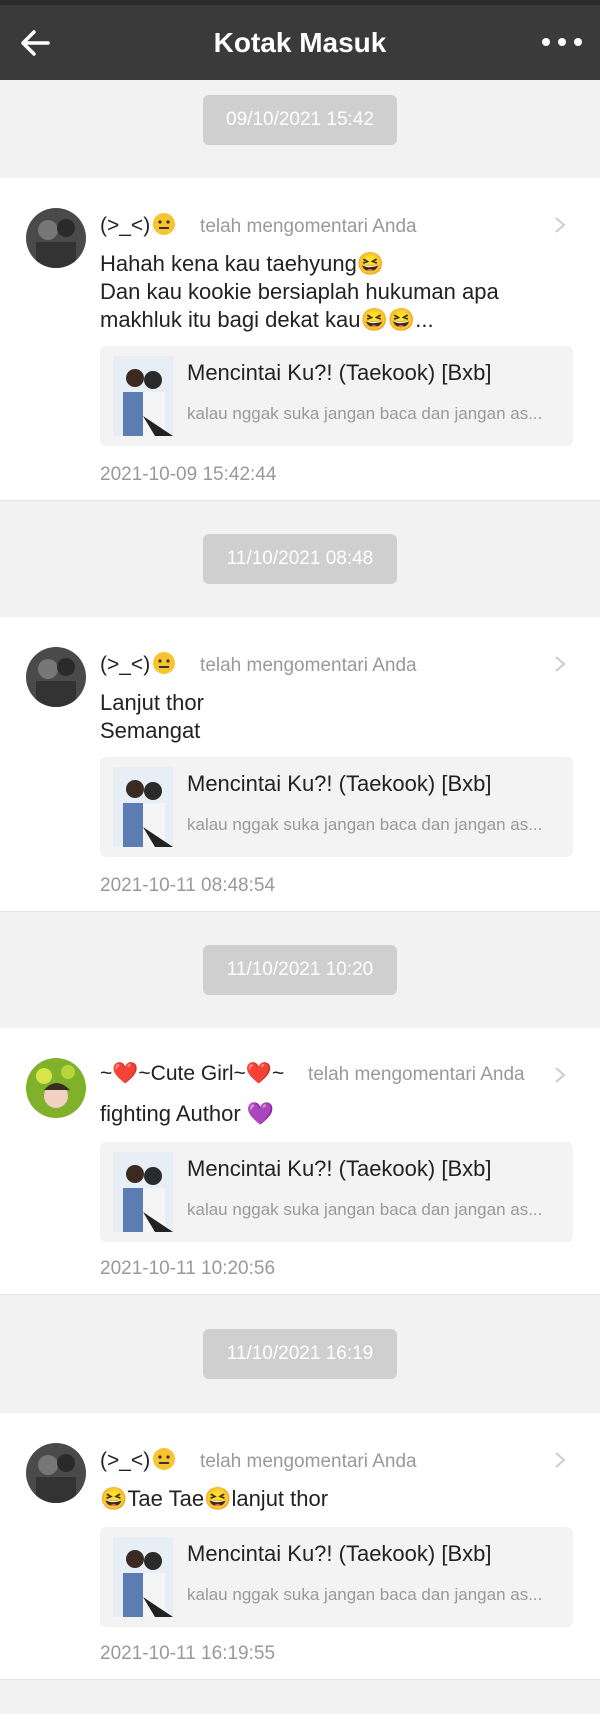  What do you see at coordinates (300, 559) in the screenshot?
I see `date-badge: 11/10/2021 08:48` at bounding box center [300, 559].